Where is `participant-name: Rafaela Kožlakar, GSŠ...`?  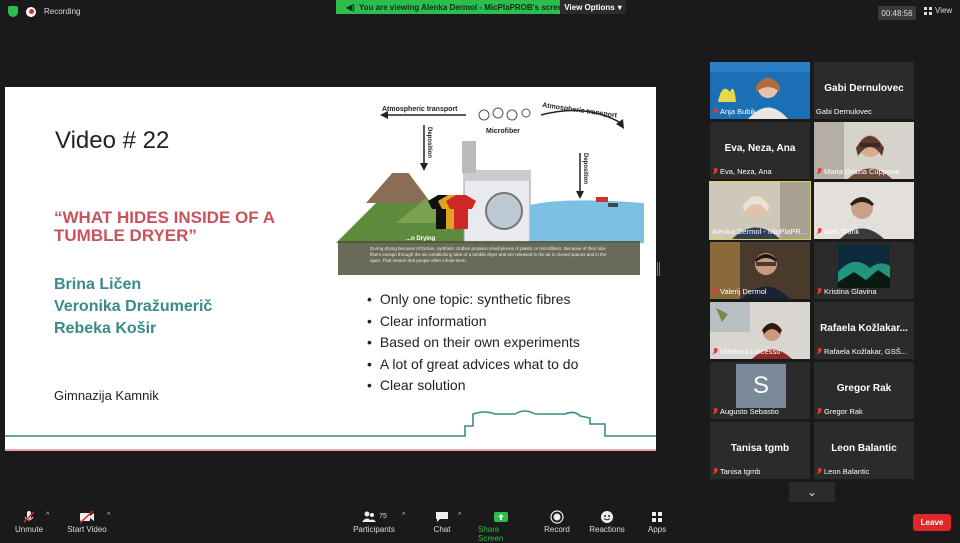 participant-name: Rafaela Kožlakar, GSŠ... is located at coordinates (865, 351).